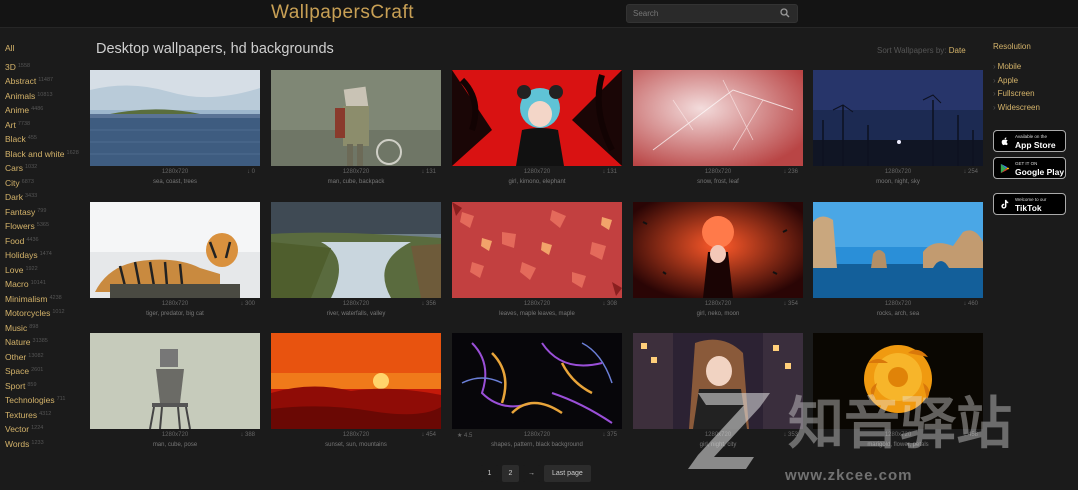 The width and height of the screenshot is (1078, 490). I want to click on wallpaper-card: 1280x720 ↓ 460 rocks, arch, sea, so click(898, 262).